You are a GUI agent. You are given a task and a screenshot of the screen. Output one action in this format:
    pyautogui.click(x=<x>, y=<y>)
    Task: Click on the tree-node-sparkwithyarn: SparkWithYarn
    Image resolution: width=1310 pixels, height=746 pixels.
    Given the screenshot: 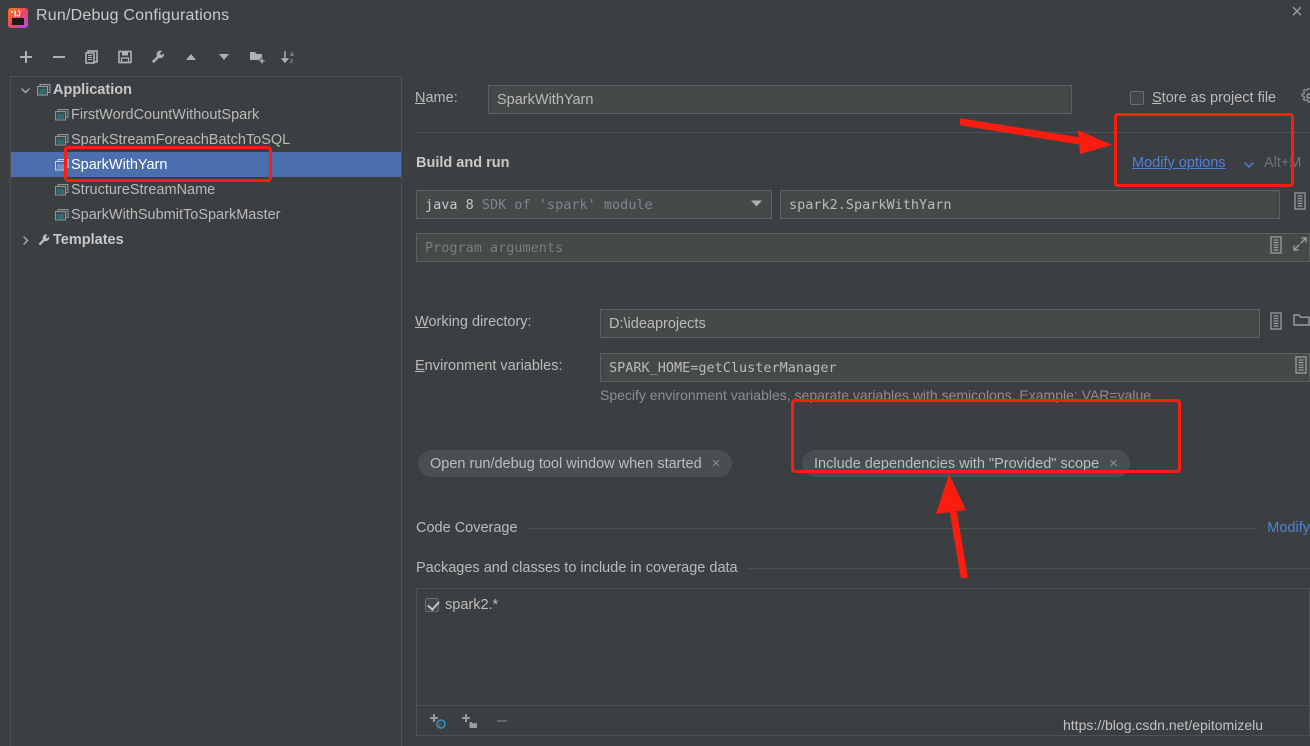 What is the action you would take?
    pyautogui.click(x=206, y=164)
    